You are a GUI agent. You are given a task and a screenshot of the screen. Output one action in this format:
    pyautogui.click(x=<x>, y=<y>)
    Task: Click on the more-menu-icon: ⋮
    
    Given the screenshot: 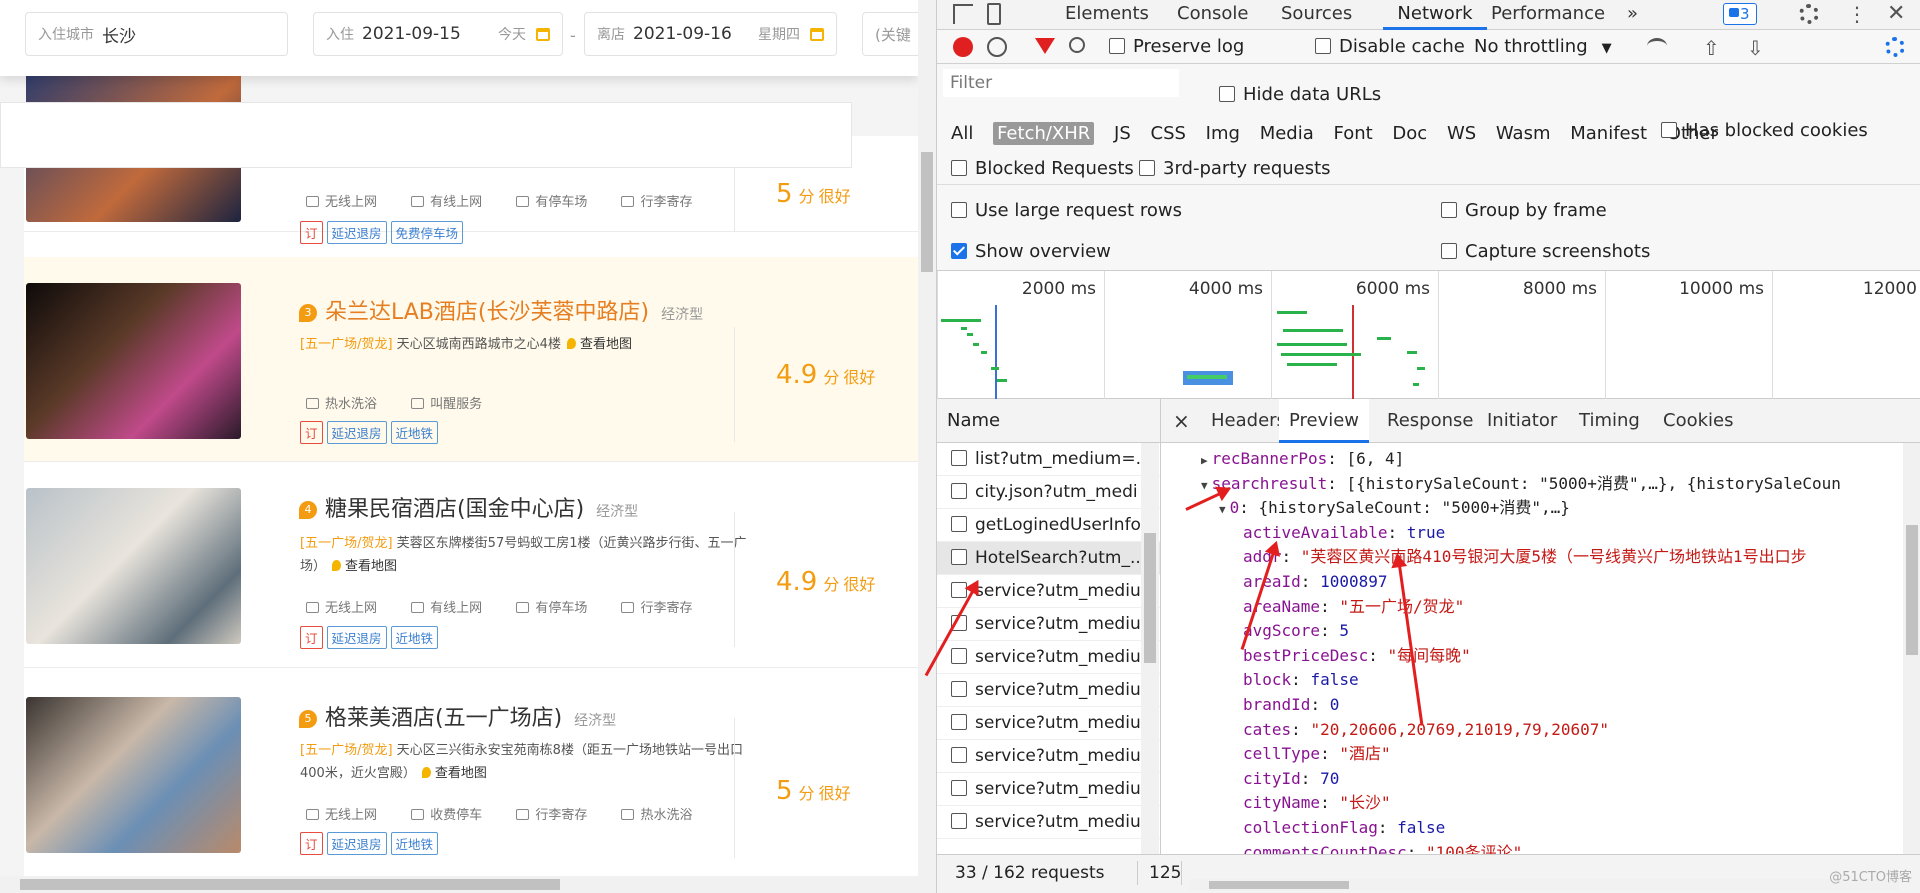 What is the action you would take?
    pyautogui.click(x=1857, y=14)
    